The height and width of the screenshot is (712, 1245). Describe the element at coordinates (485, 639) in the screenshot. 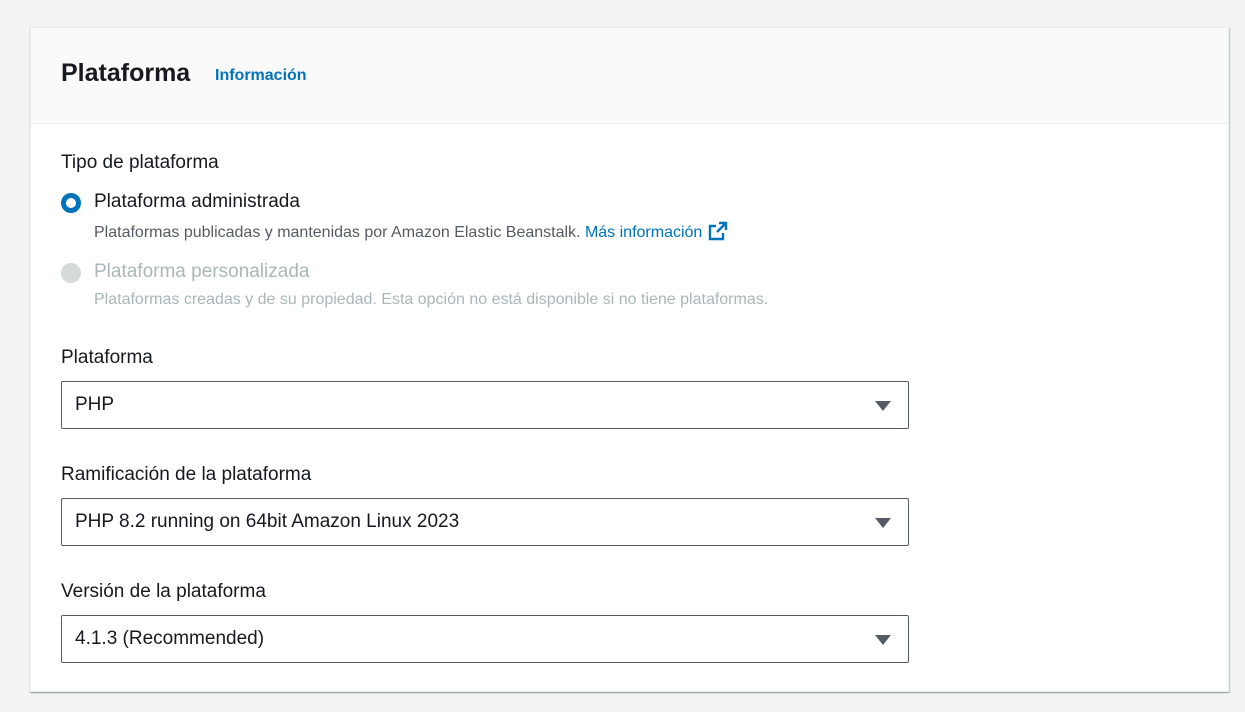

I see `platform-version-select: 4.1.3 (Recommended)` at that location.